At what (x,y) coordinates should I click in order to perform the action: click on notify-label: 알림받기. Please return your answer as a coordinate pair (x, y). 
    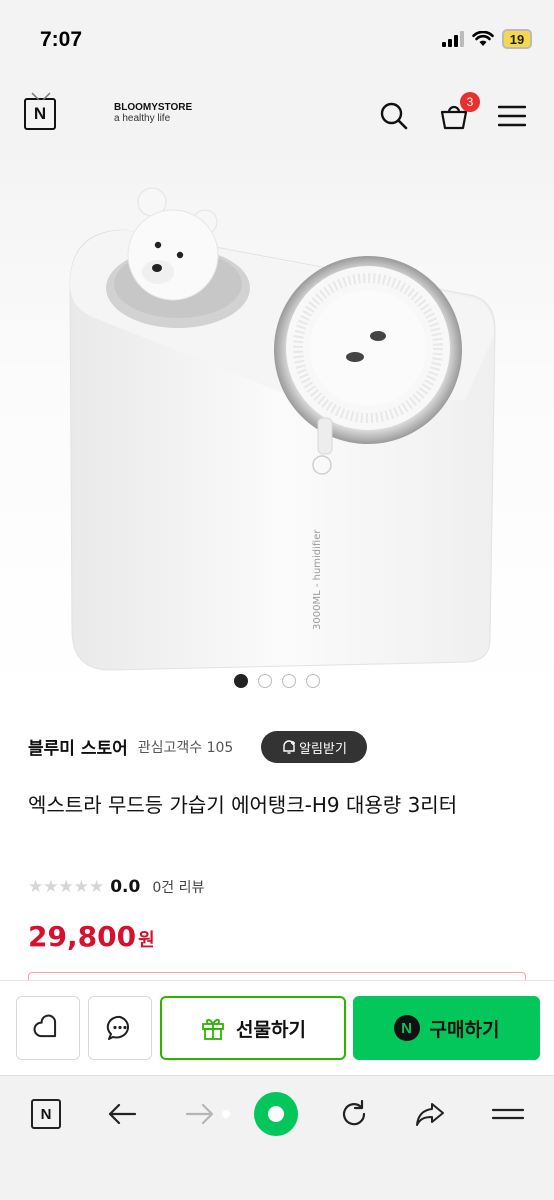
    Looking at the image, I should click on (323, 749).